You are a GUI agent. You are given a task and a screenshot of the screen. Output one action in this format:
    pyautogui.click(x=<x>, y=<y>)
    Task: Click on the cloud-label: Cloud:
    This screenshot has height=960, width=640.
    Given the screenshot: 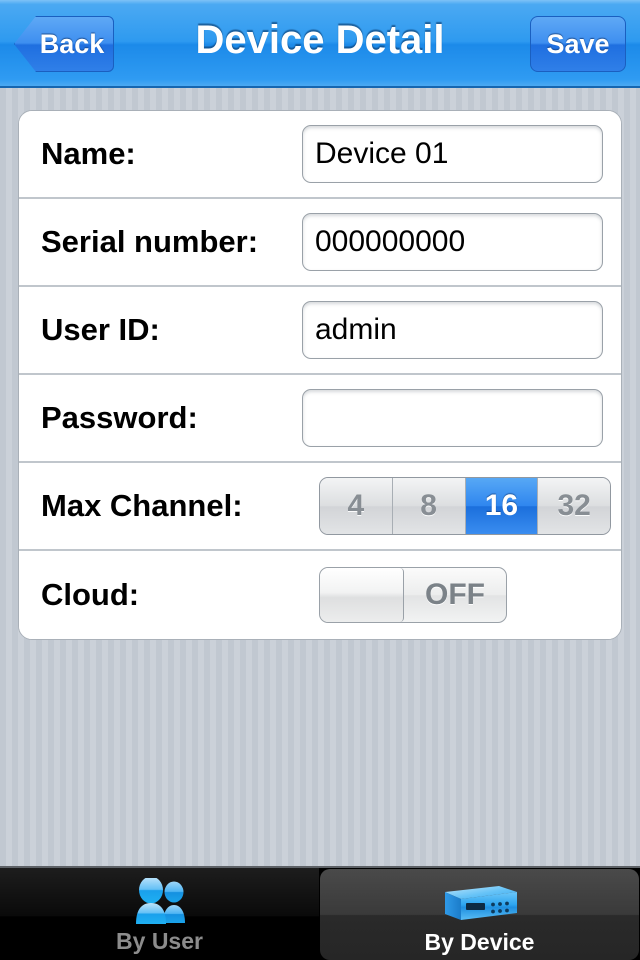 What is the action you would take?
    pyautogui.click(x=90, y=594)
    